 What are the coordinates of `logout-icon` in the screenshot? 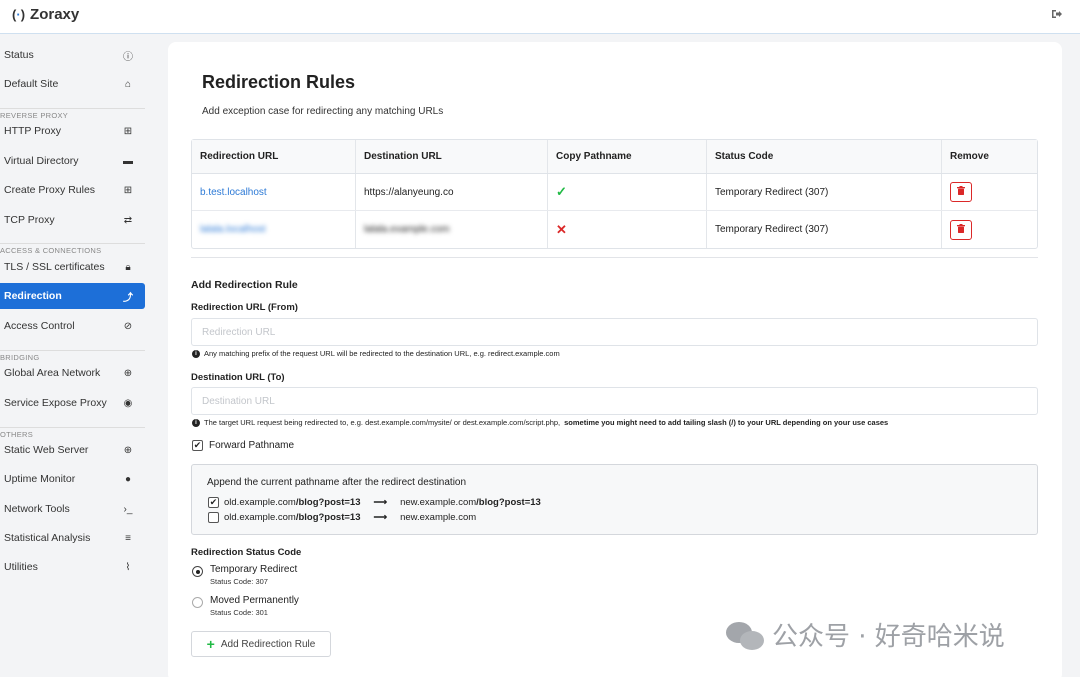 It's located at (1056, 15).